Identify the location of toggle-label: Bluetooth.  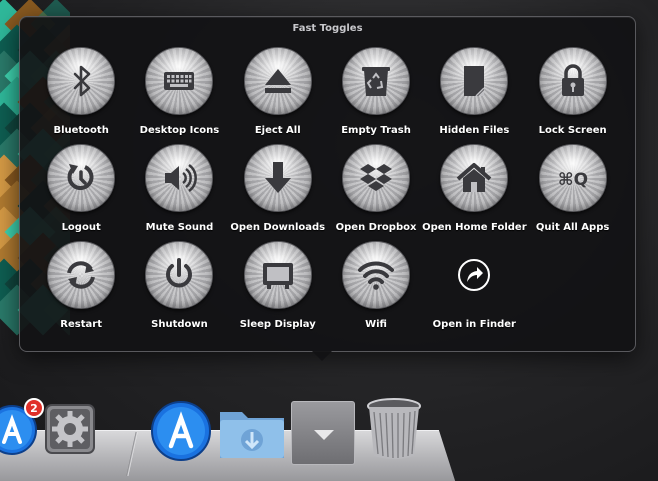
(81, 130).